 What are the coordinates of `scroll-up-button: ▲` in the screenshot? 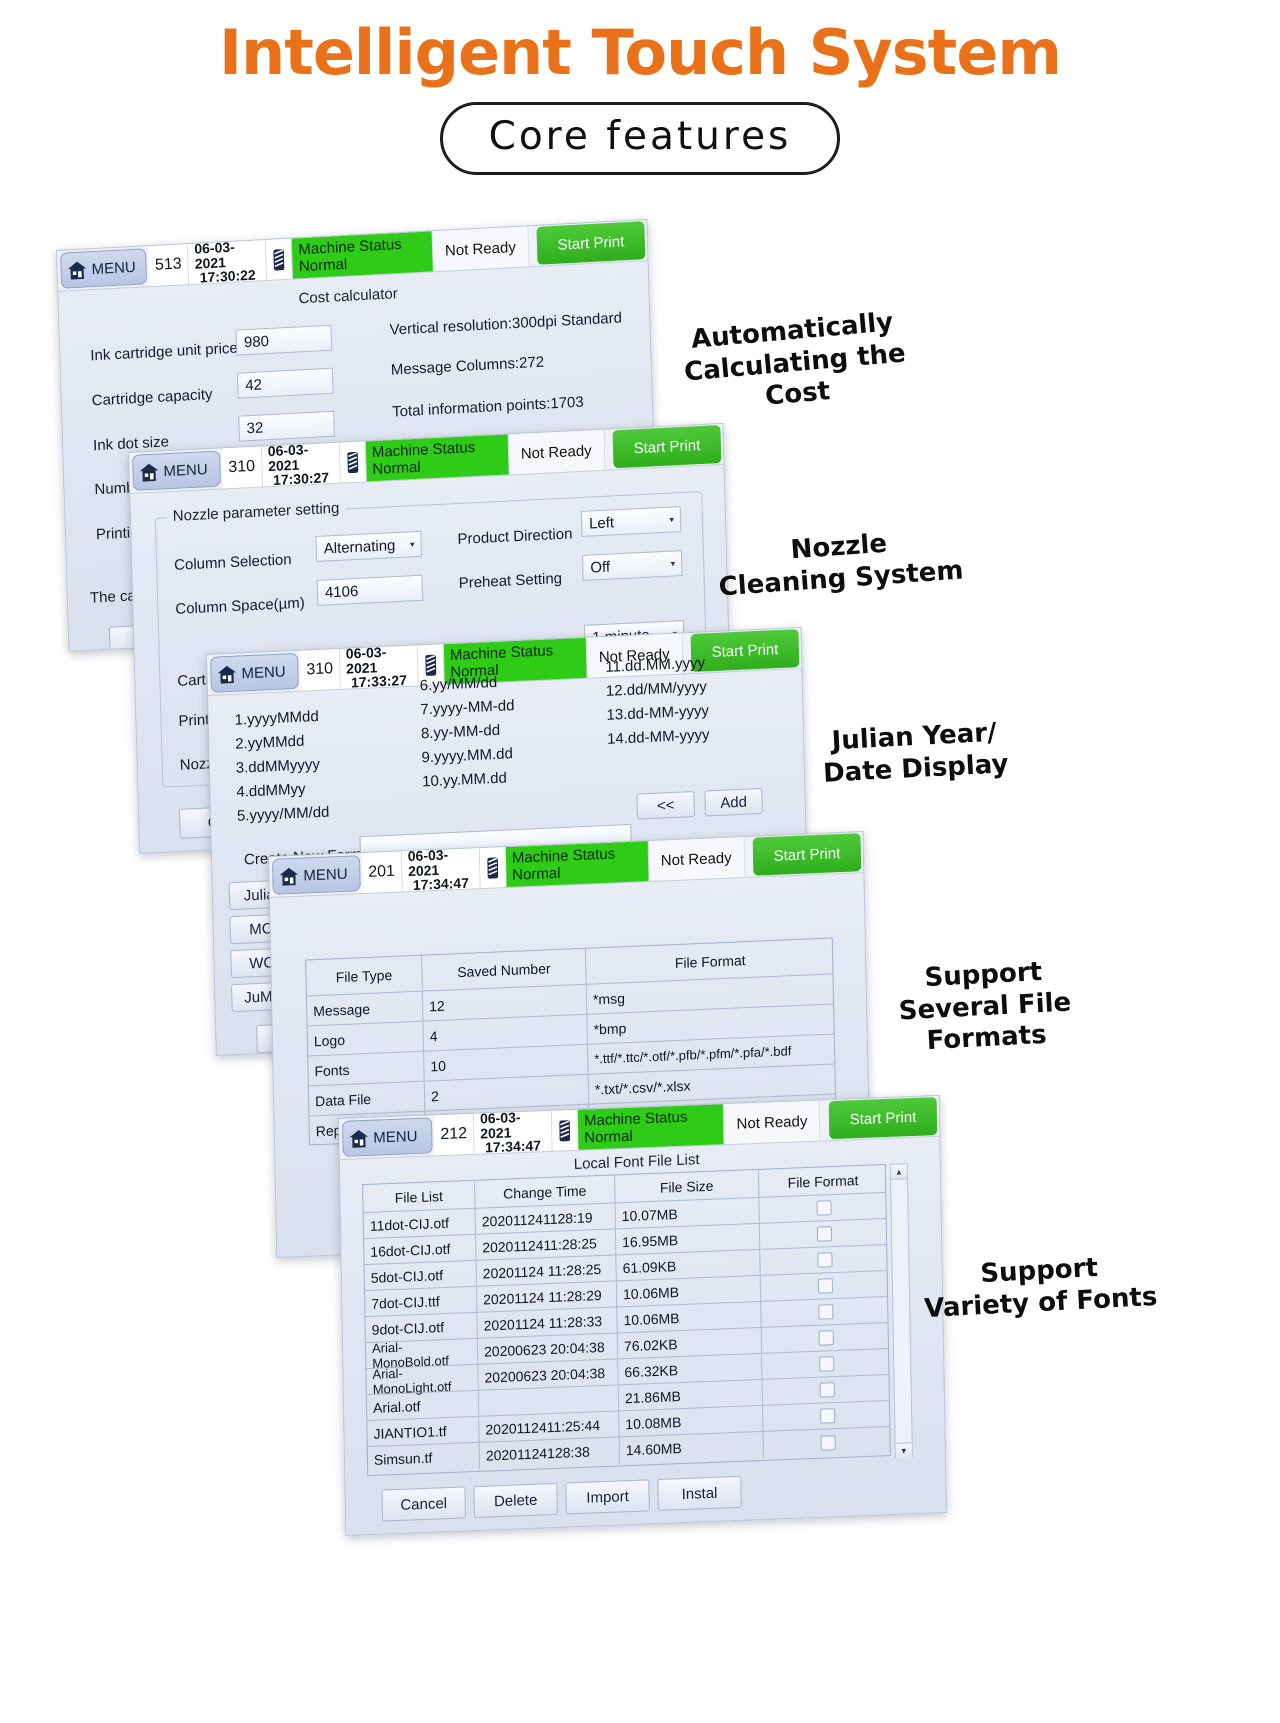 It's located at (899, 1172).